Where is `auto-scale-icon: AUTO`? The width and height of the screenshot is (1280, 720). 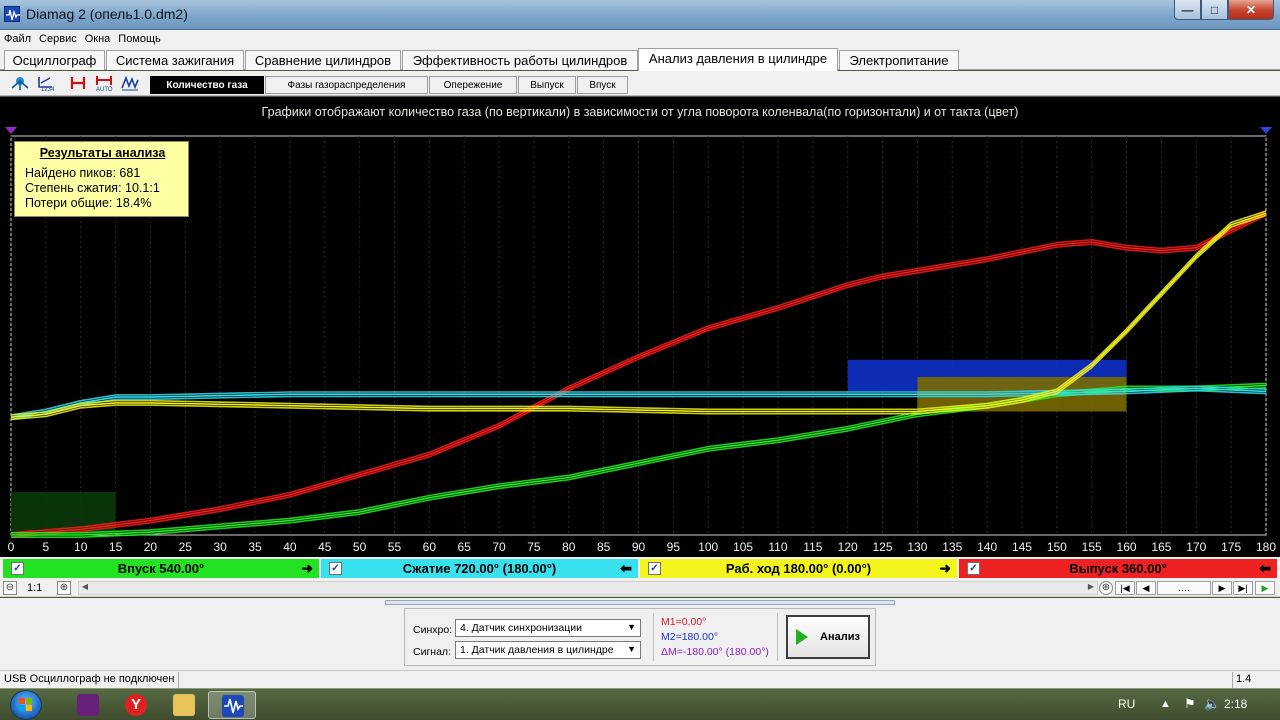 auto-scale-icon: AUTO is located at coordinates (104, 83).